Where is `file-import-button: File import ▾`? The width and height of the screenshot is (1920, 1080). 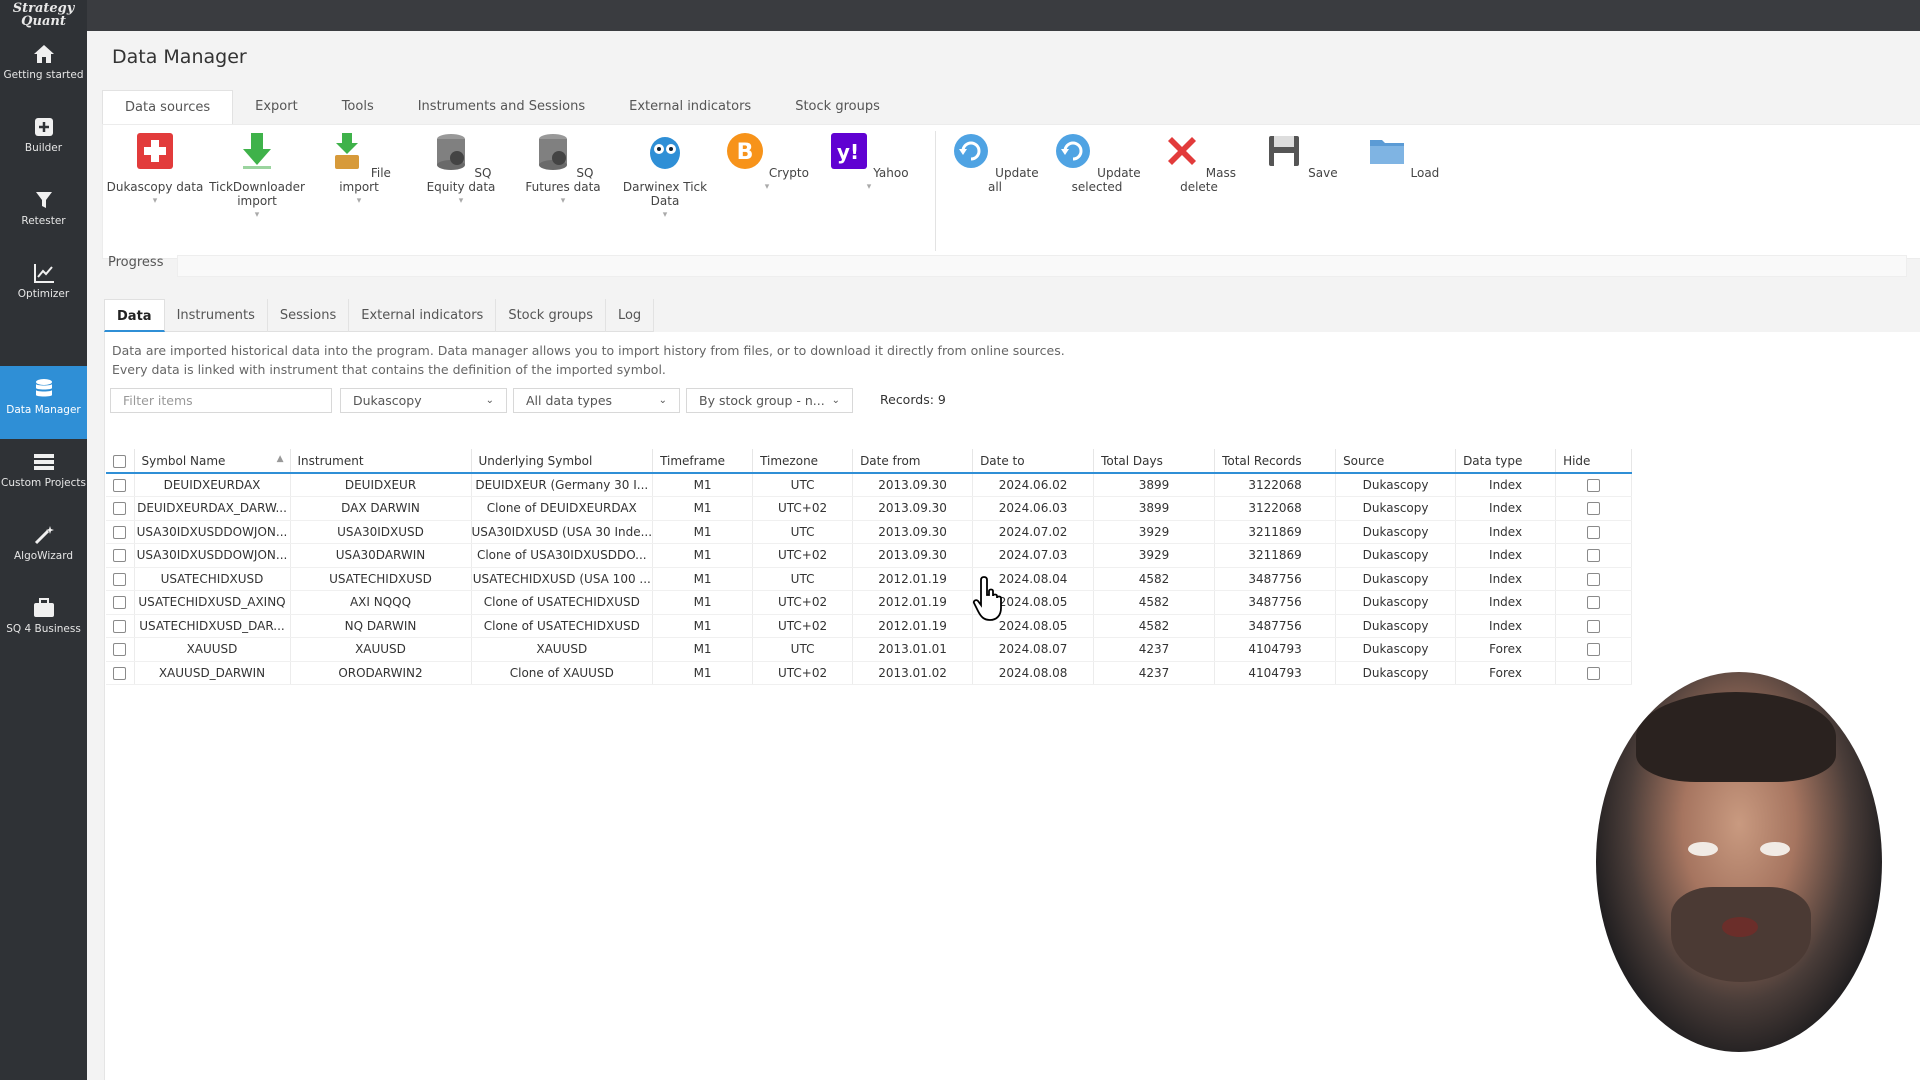
file-import-button: File import ▾ is located at coordinates (359, 168).